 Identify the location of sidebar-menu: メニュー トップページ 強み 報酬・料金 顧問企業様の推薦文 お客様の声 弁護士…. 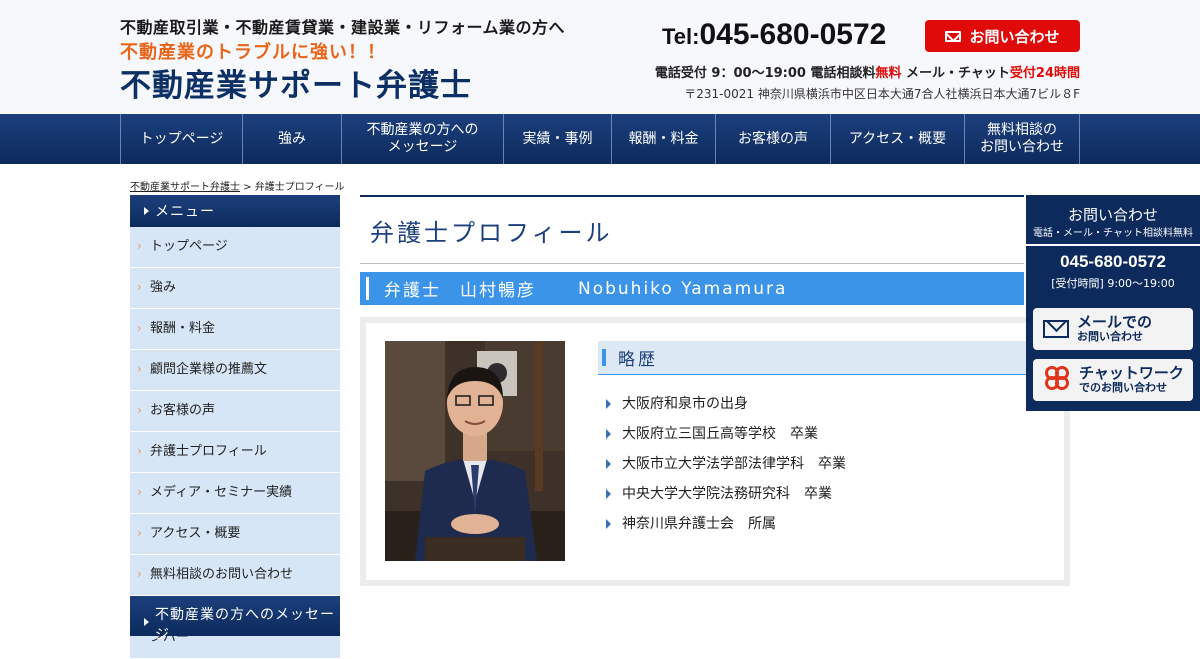
(235, 427).